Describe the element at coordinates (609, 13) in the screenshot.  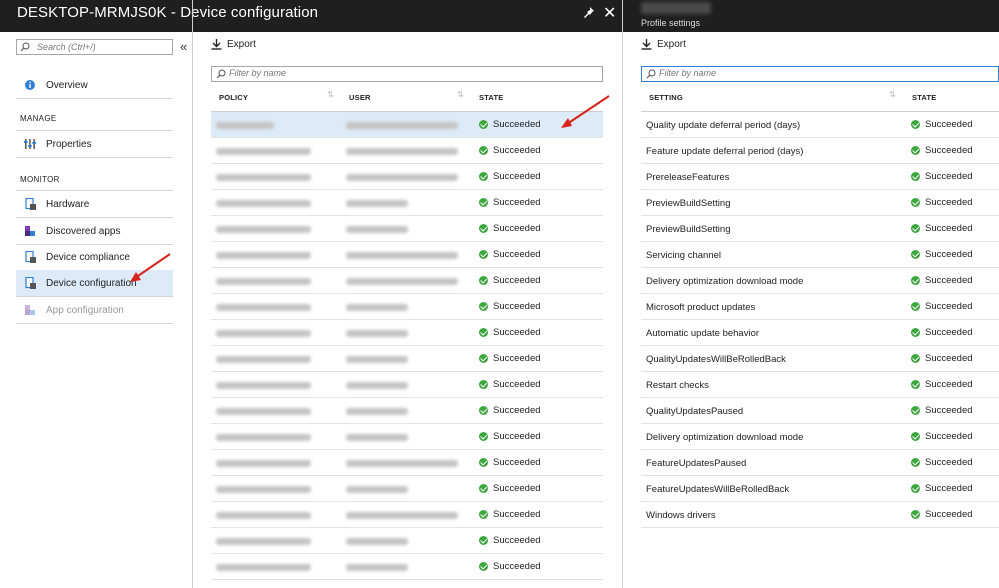
I see `close-icon: ✕` at that location.